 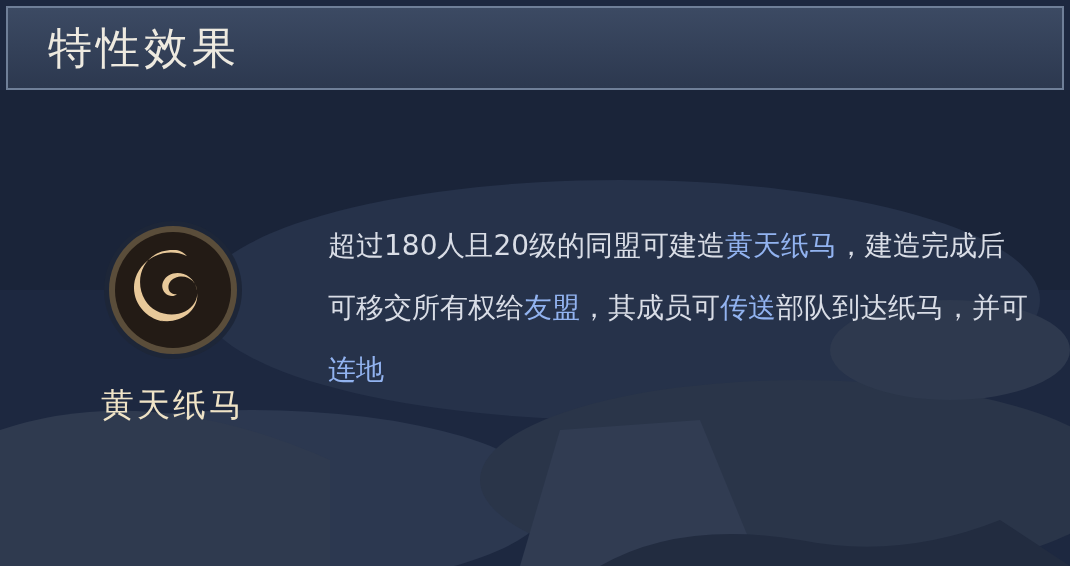 What do you see at coordinates (173, 405) in the screenshot?
I see `building-name: 黄天纸马` at bounding box center [173, 405].